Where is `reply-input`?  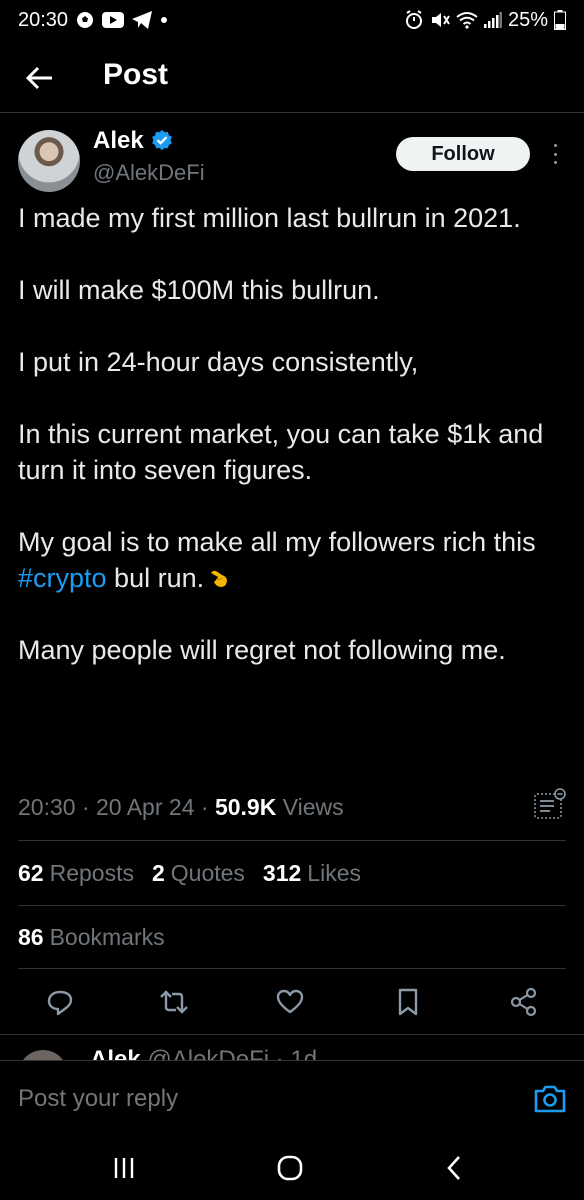
reply-input is located at coordinates (258, 1099).